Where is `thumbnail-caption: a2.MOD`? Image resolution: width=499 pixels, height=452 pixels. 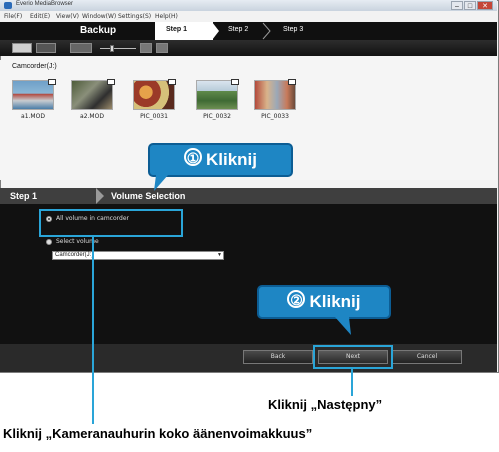 thumbnail-caption: a2.MOD is located at coordinates (92, 116).